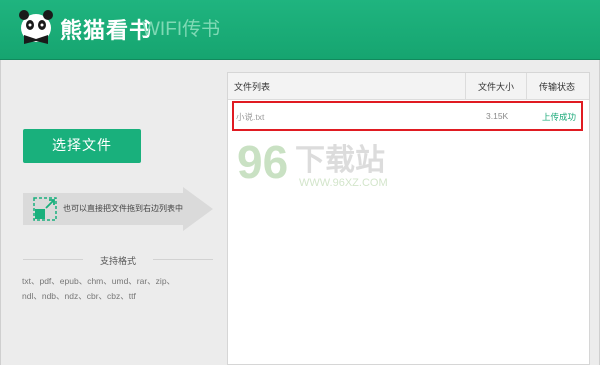 The height and width of the screenshot is (365, 600). I want to click on panda-logo-icon, so click(36, 27).